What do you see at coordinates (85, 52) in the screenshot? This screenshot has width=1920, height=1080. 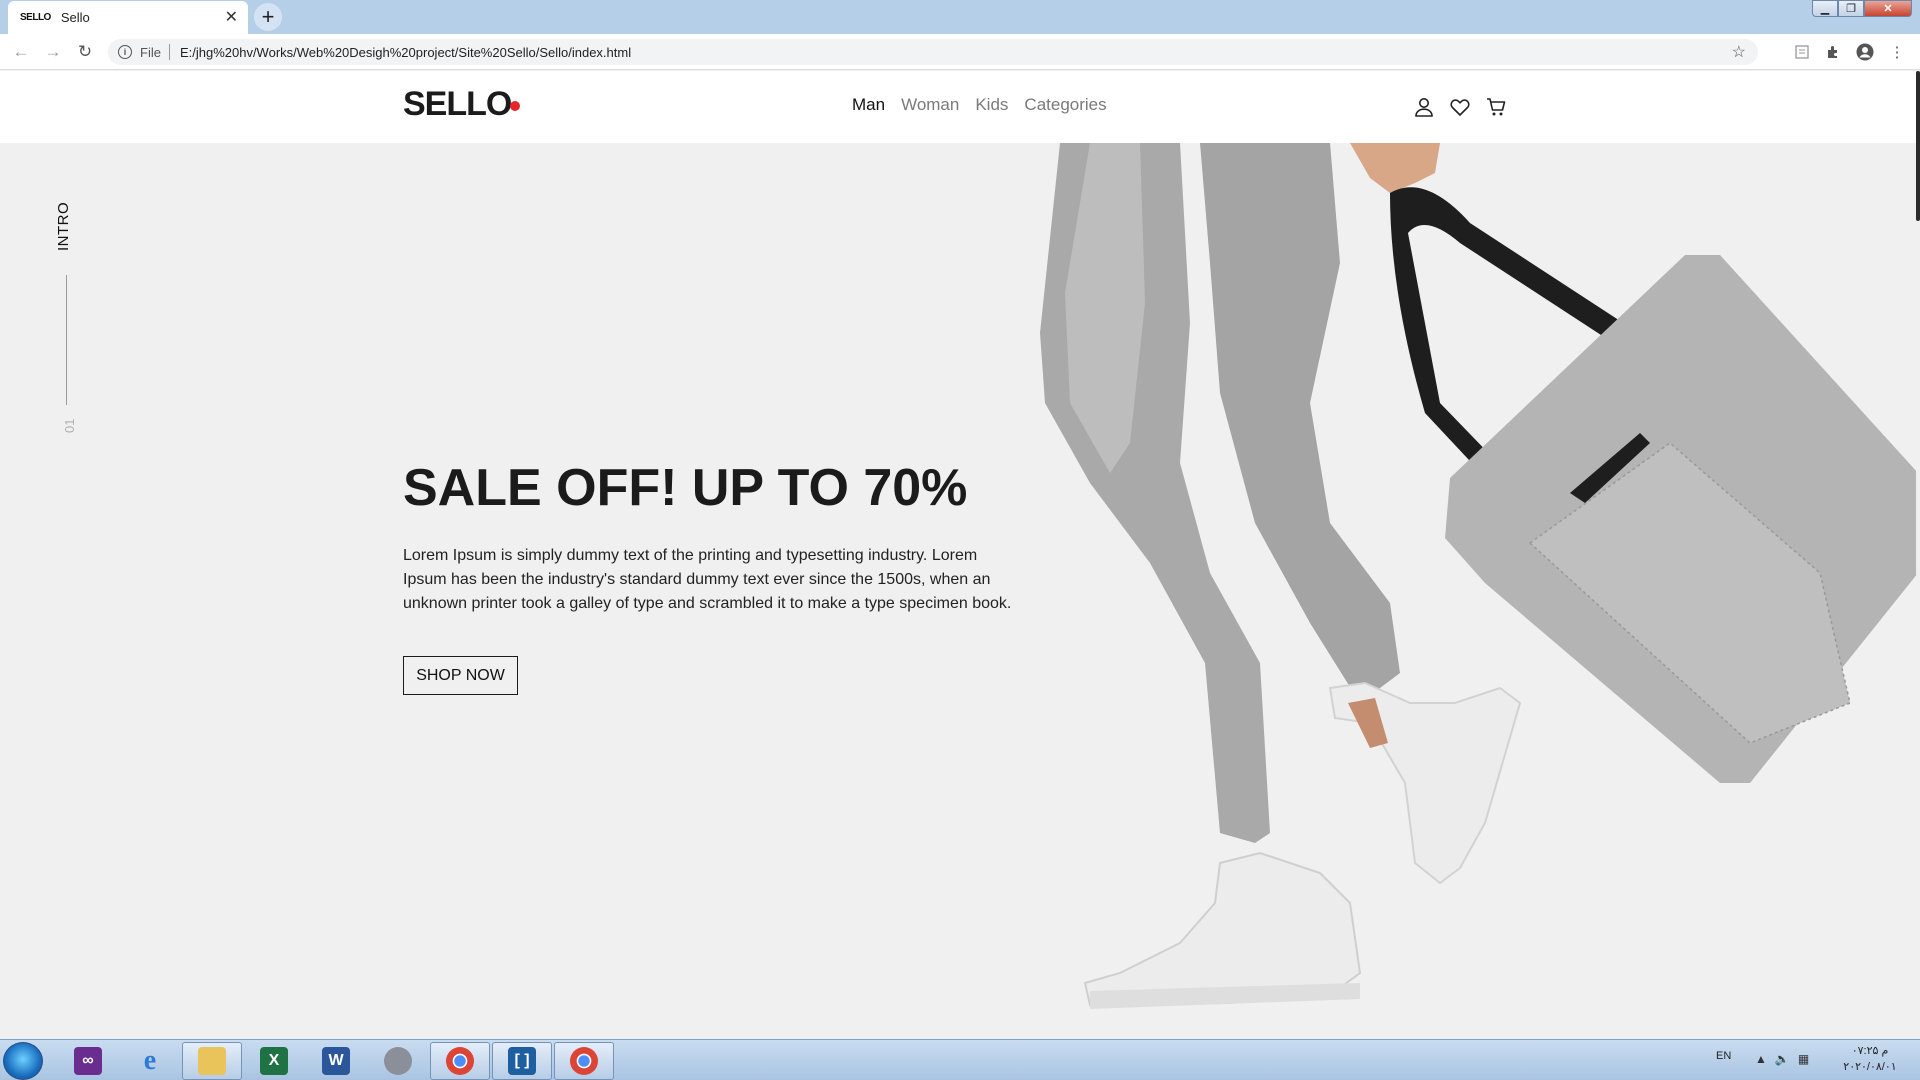 I see `reload-icon: ↻` at bounding box center [85, 52].